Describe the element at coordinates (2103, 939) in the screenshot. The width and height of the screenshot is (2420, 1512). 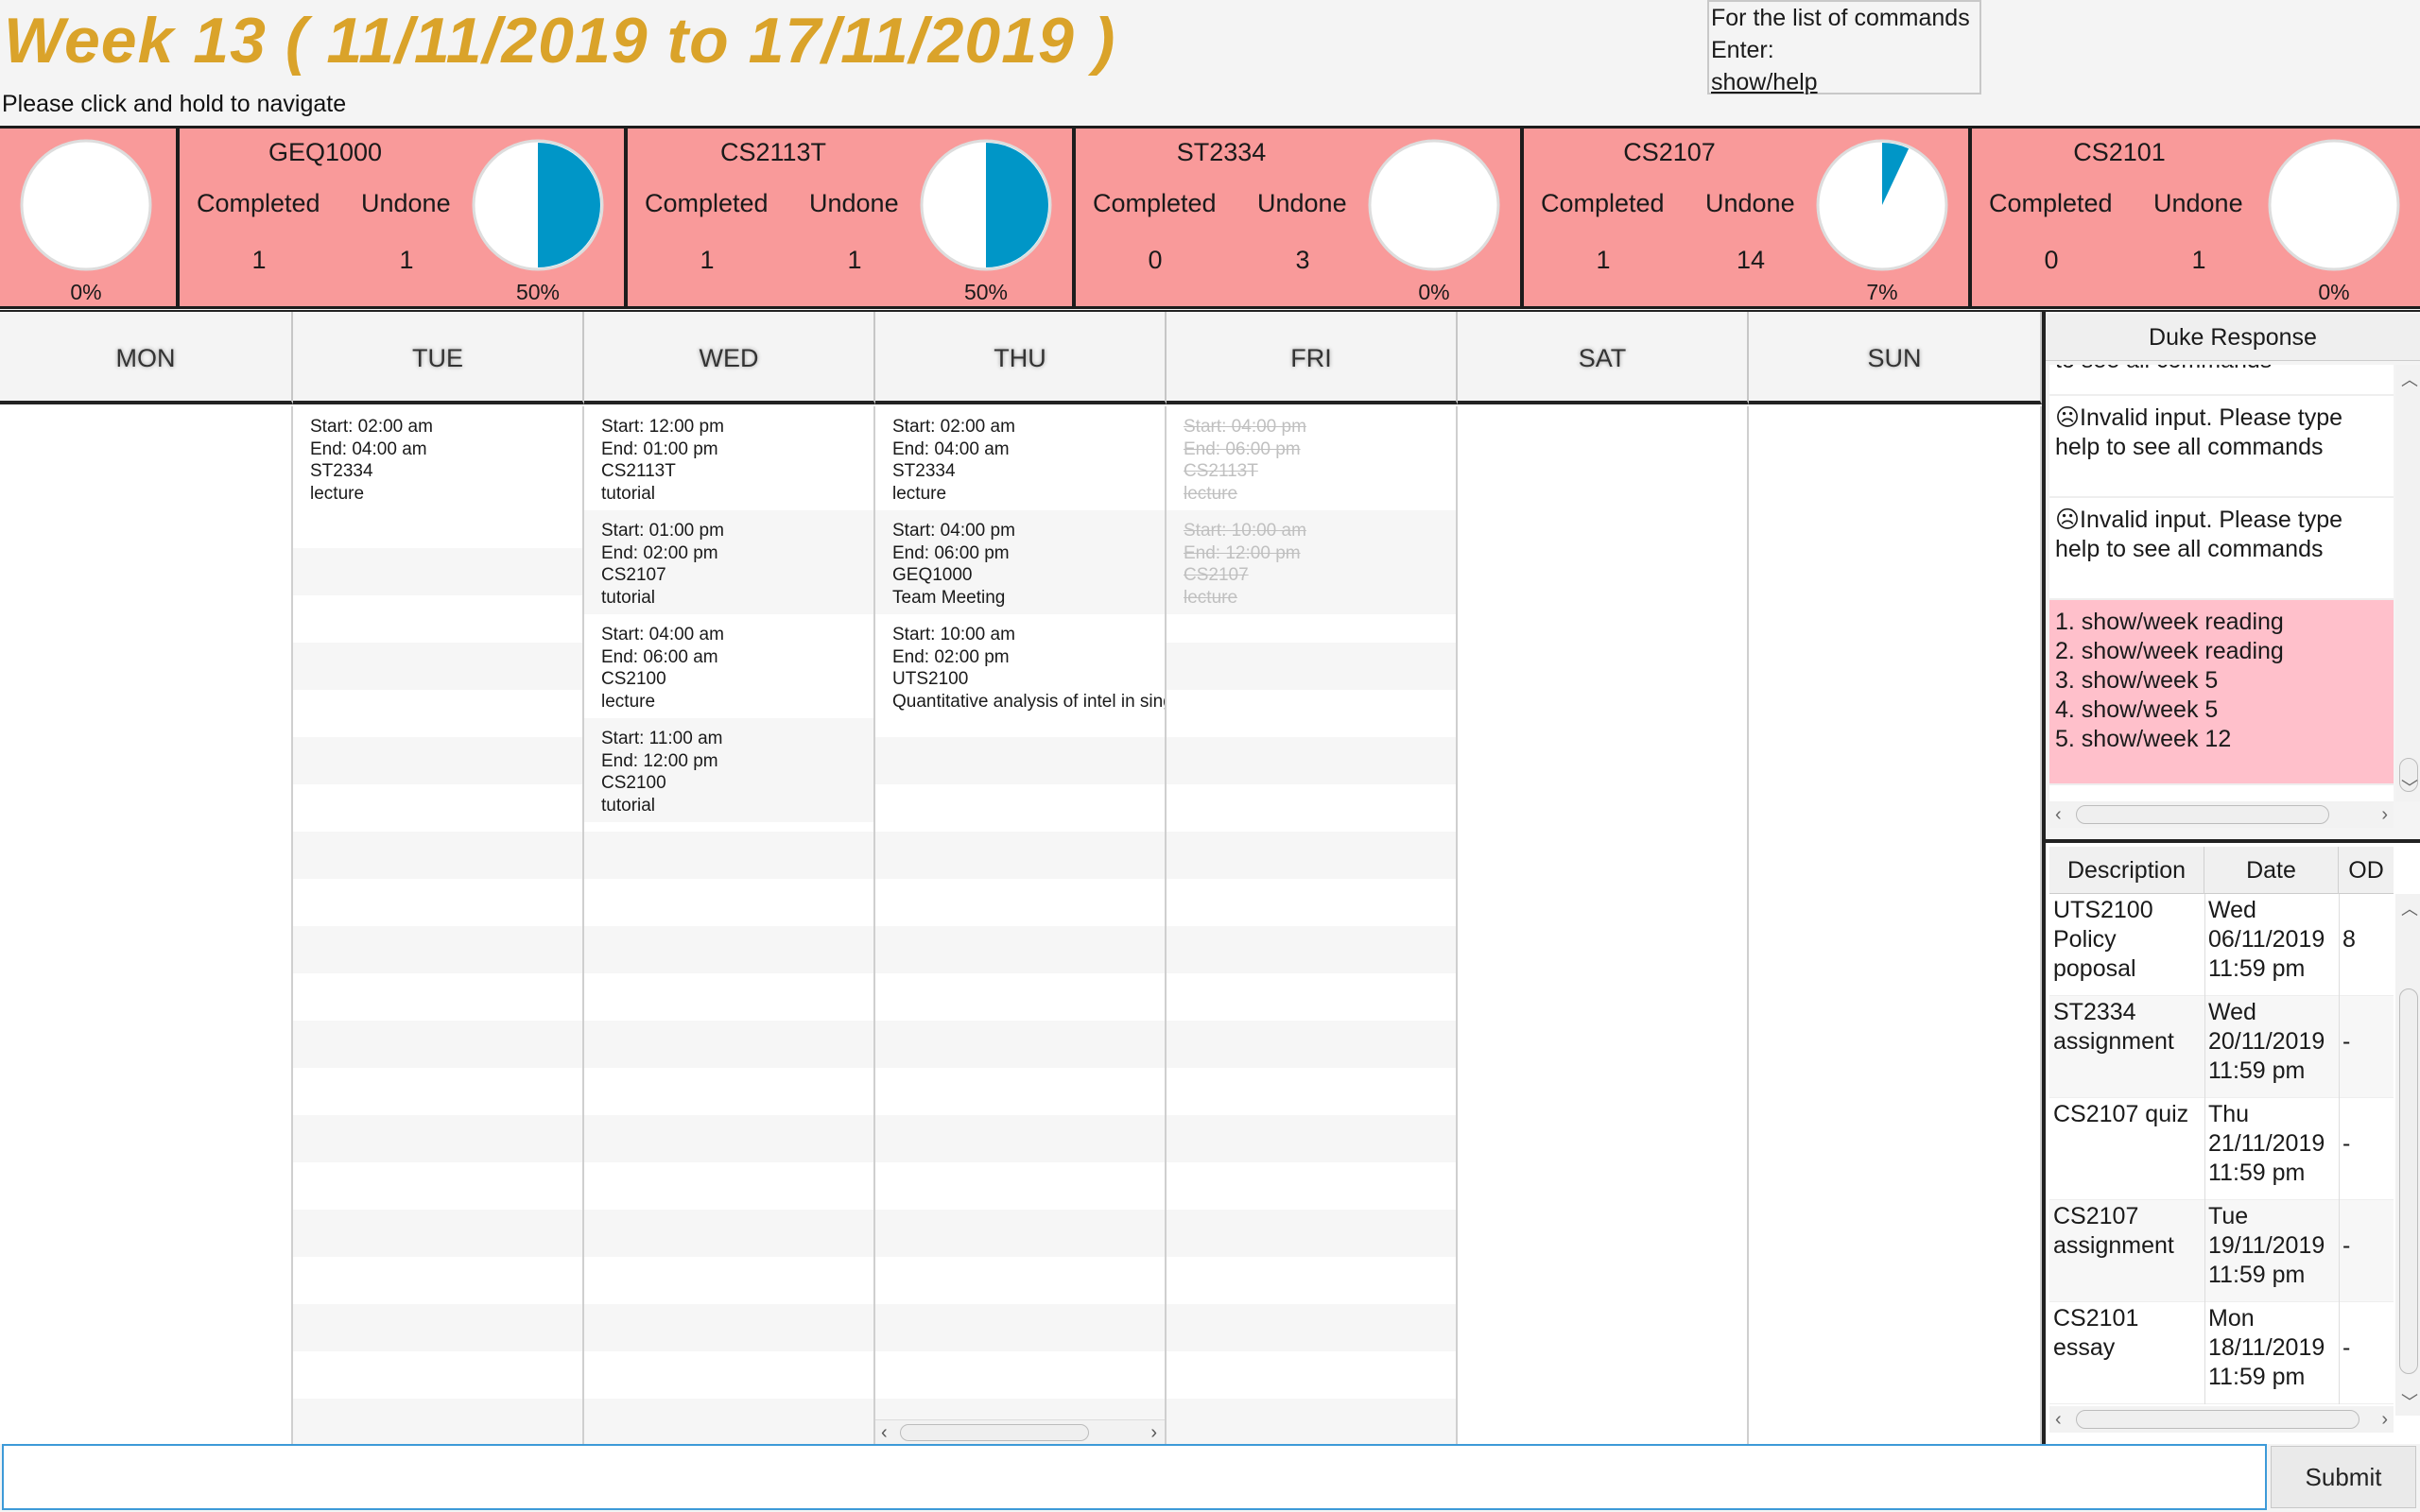
I see `deadline-description: UTS2100 Policy poposal` at that location.